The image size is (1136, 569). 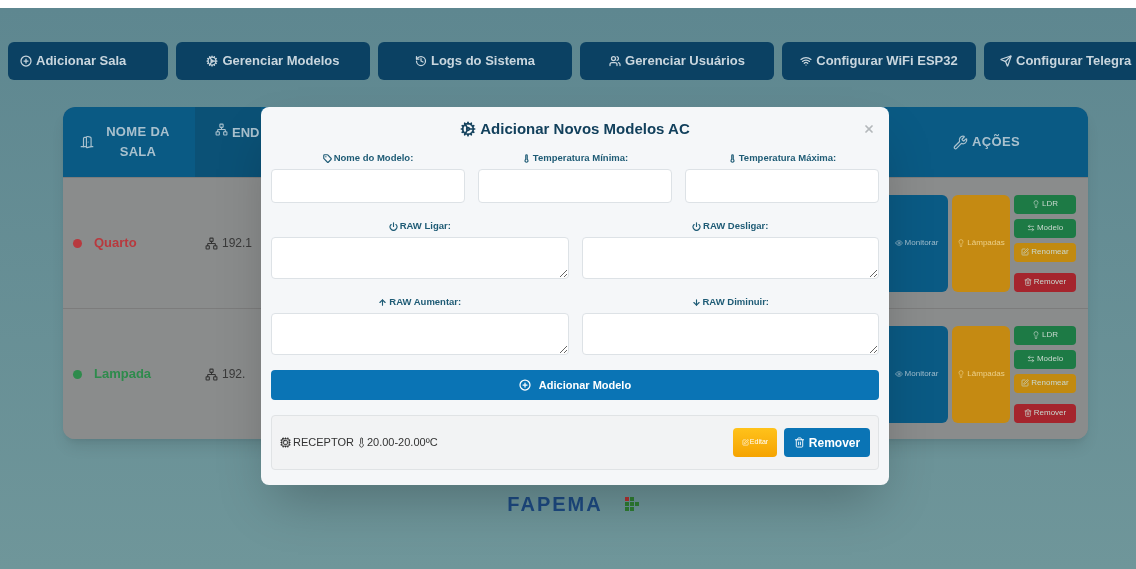 What do you see at coordinates (273, 61) in the screenshot?
I see `nav-button: Gerenciar Modelos` at bounding box center [273, 61].